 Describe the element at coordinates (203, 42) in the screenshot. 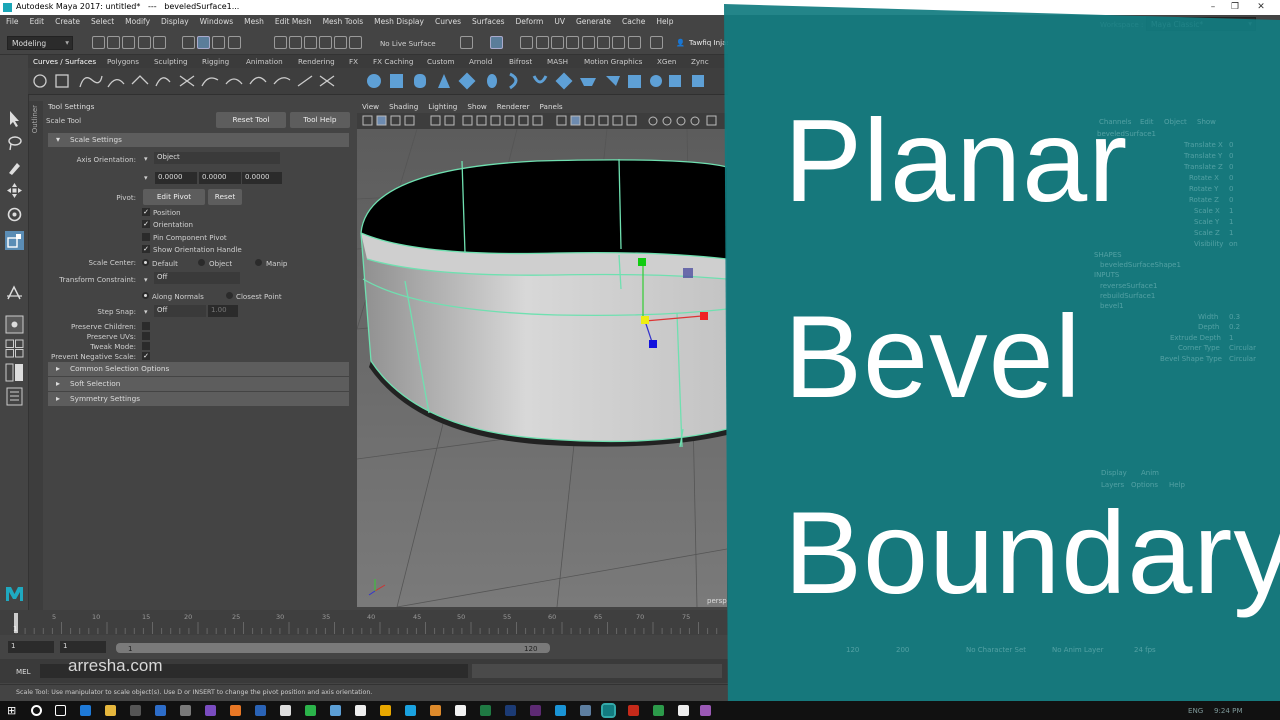

I see `select-object-icon` at that location.